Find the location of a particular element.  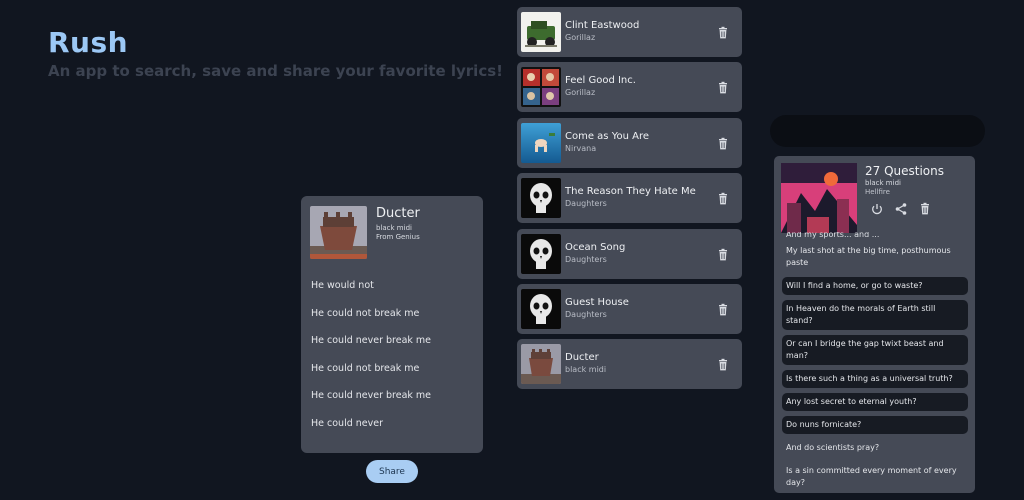

song-title: Feel Good Inc. is located at coordinates (600, 81).